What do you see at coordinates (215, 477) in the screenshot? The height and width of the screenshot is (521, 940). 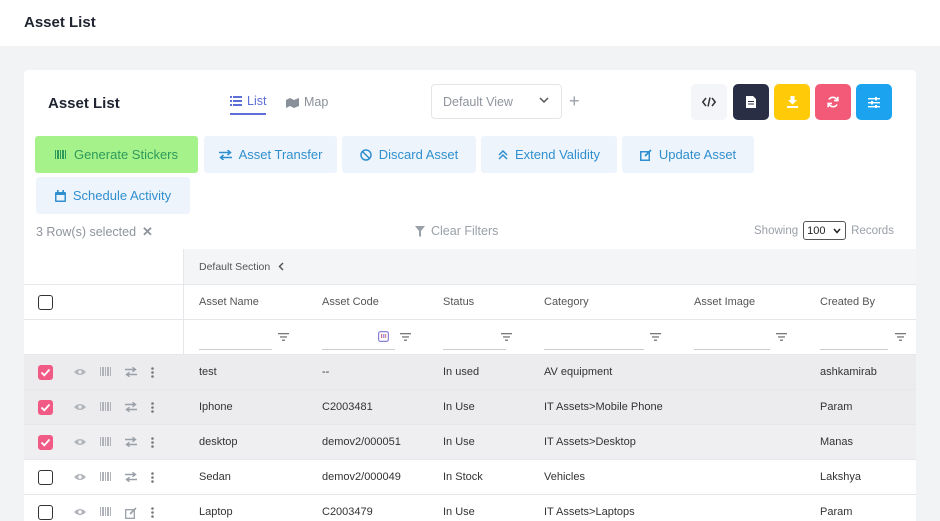 I see `asset-name: Sedan` at bounding box center [215, 477].